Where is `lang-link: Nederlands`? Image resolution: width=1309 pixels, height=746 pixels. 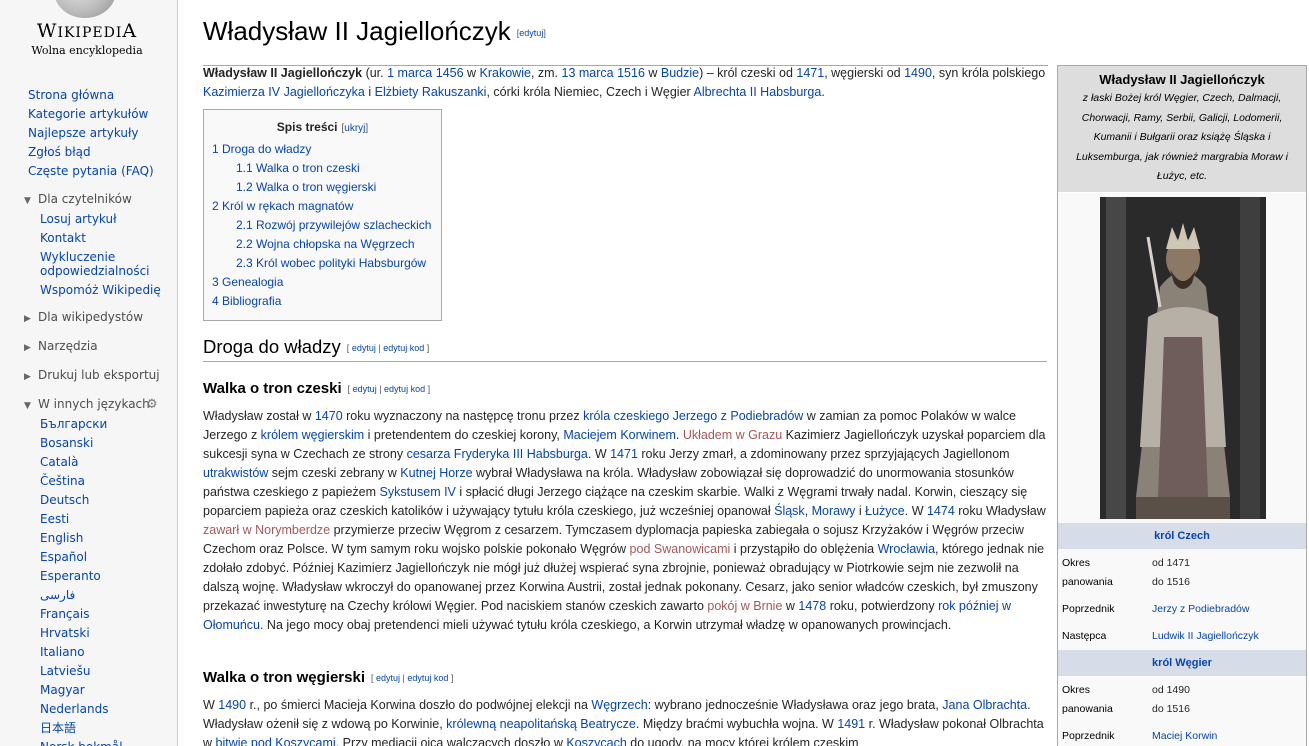 lang-link: Nederlands is located at coordinates (81, 709).